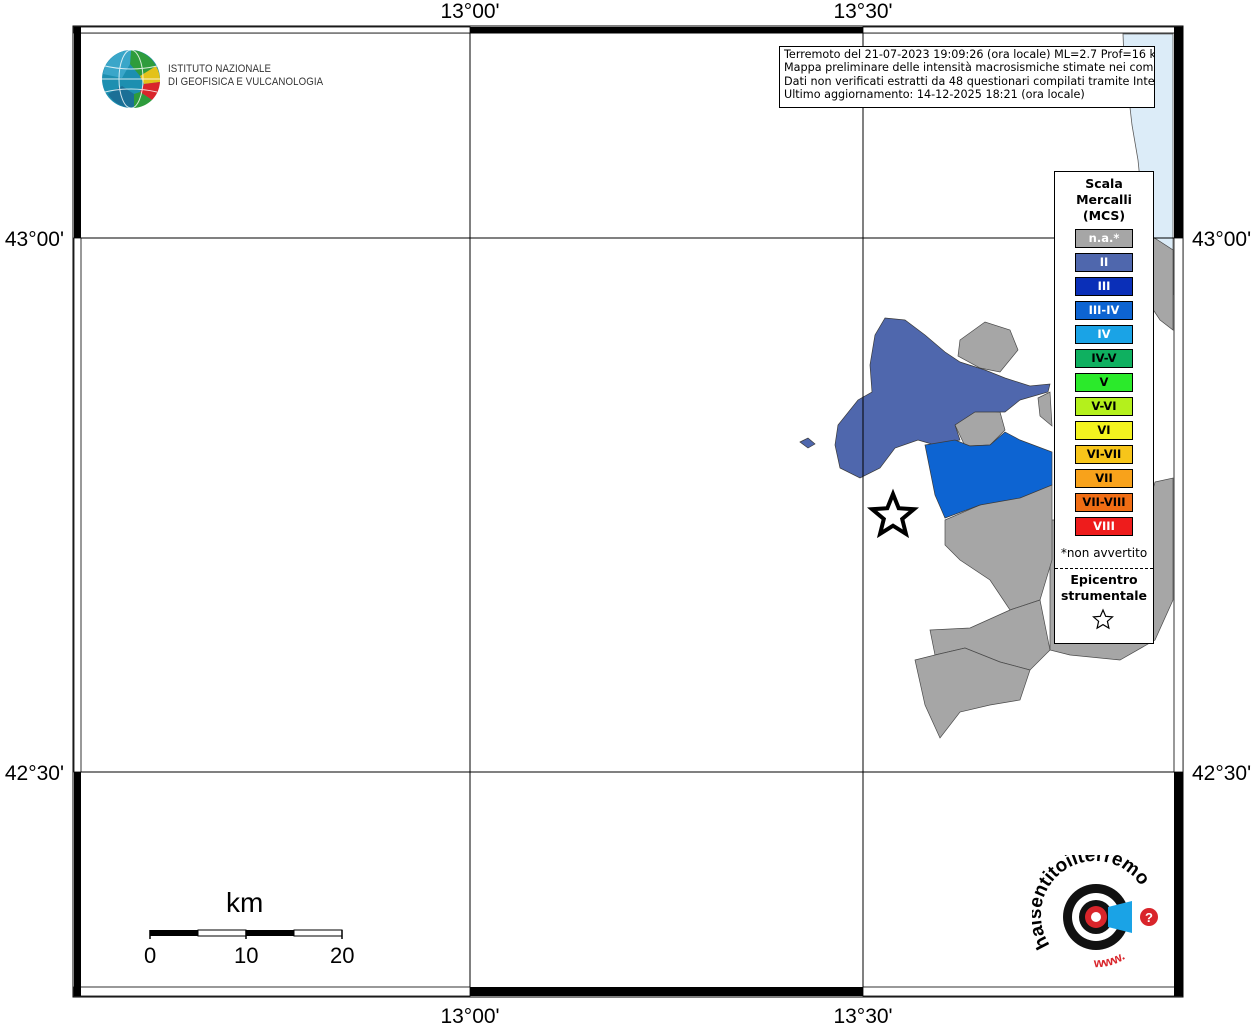 The width and height of the screenshot is (1256, 1024). Describe the element at coordinates (34, 239) in the screenshot. I see `lat-label-left-4300: 43°00'` at that location.